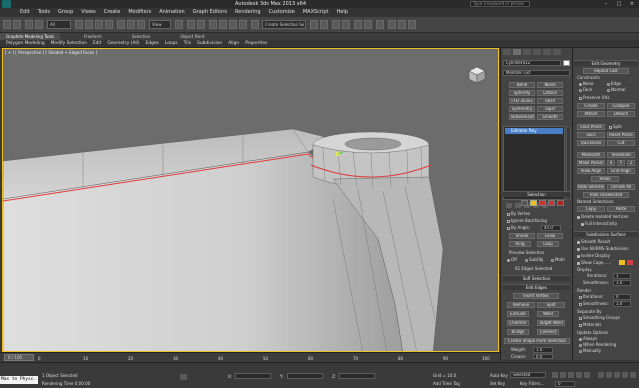 The image size is (639, 388). Describe the element at coordinates (243, 24) in the screenshot. I see `spinner-snap-icon` at that location.